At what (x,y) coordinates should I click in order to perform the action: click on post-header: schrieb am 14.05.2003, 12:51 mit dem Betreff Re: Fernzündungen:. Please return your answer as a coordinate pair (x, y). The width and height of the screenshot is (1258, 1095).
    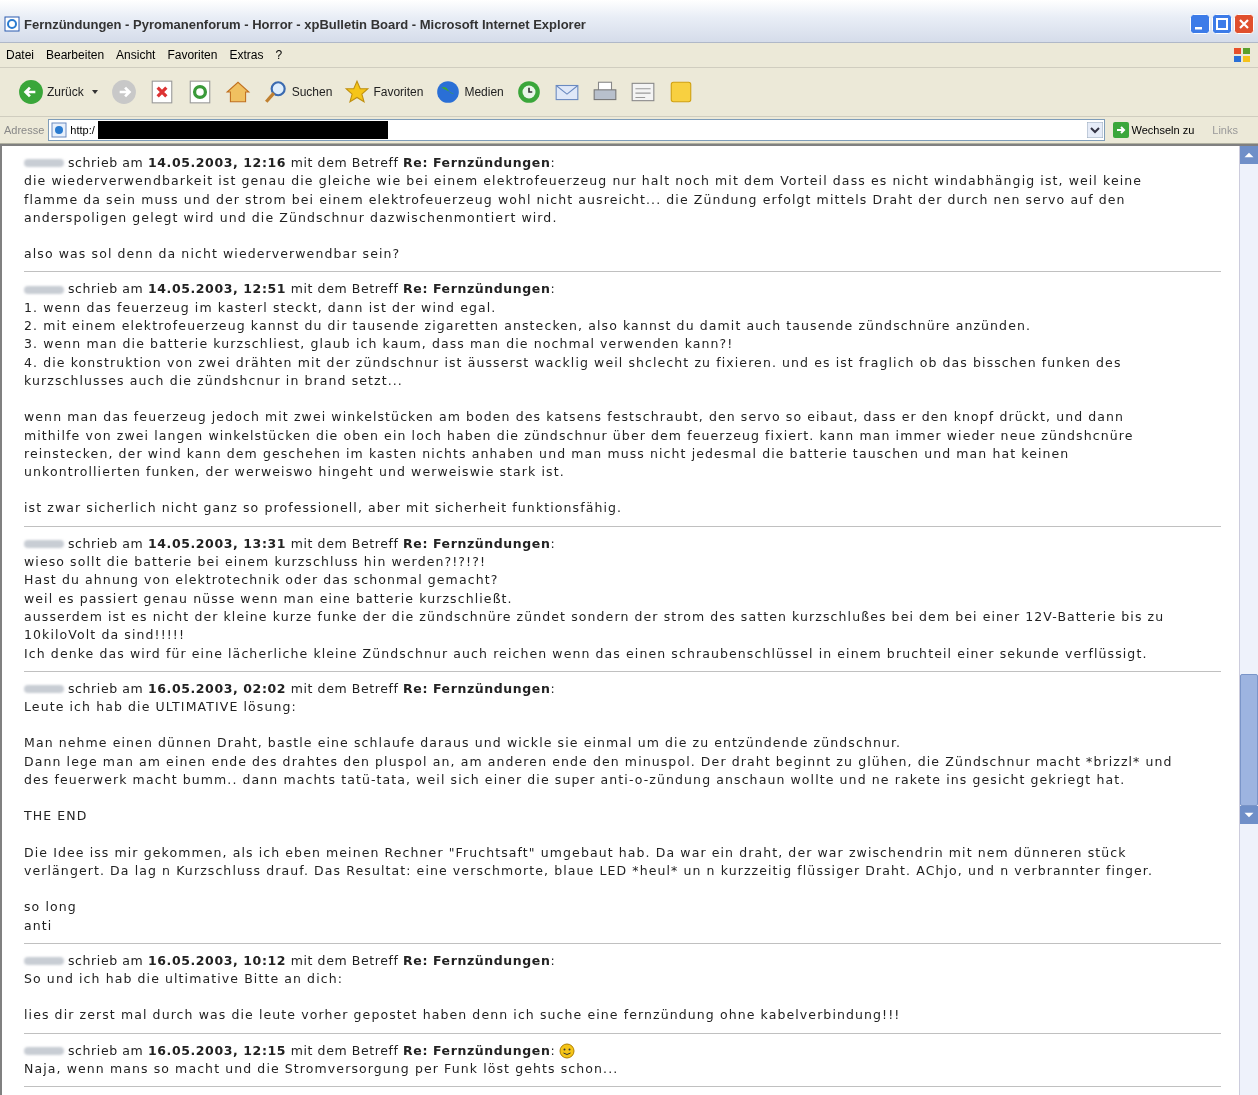
    Looking at the image, I should click on (312, 289).